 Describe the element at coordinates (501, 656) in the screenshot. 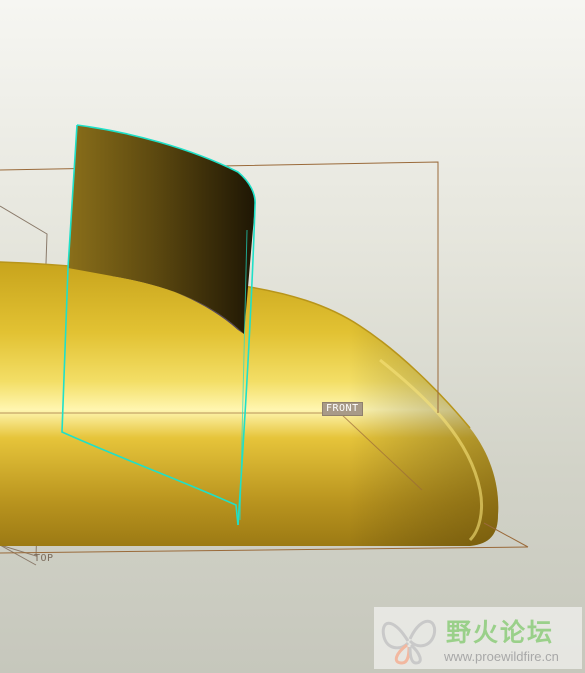

I see `watermark-url: www.proewildfire.cn` at that location.